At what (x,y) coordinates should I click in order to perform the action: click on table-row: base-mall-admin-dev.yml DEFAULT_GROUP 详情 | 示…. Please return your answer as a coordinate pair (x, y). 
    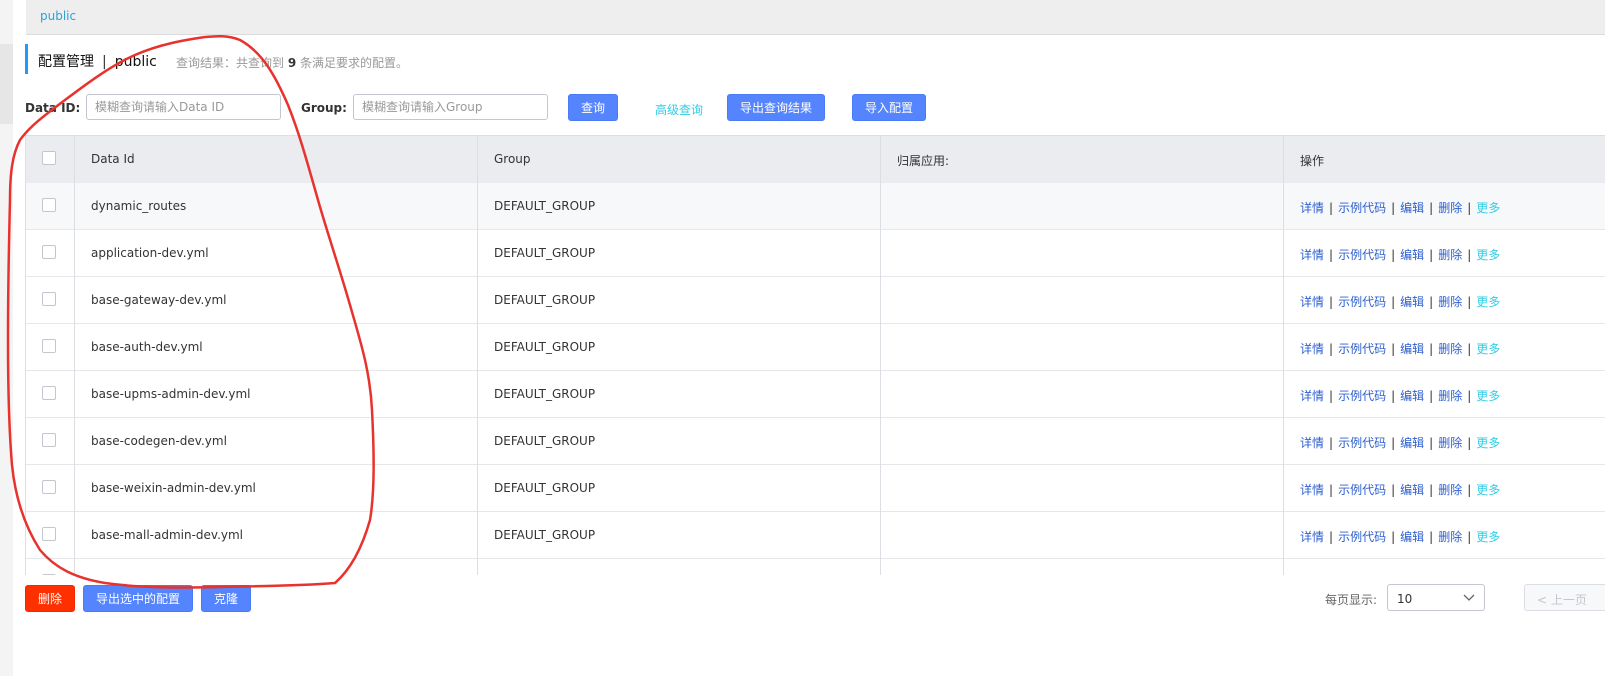
    Looking at the image, I should click on (815, 535).